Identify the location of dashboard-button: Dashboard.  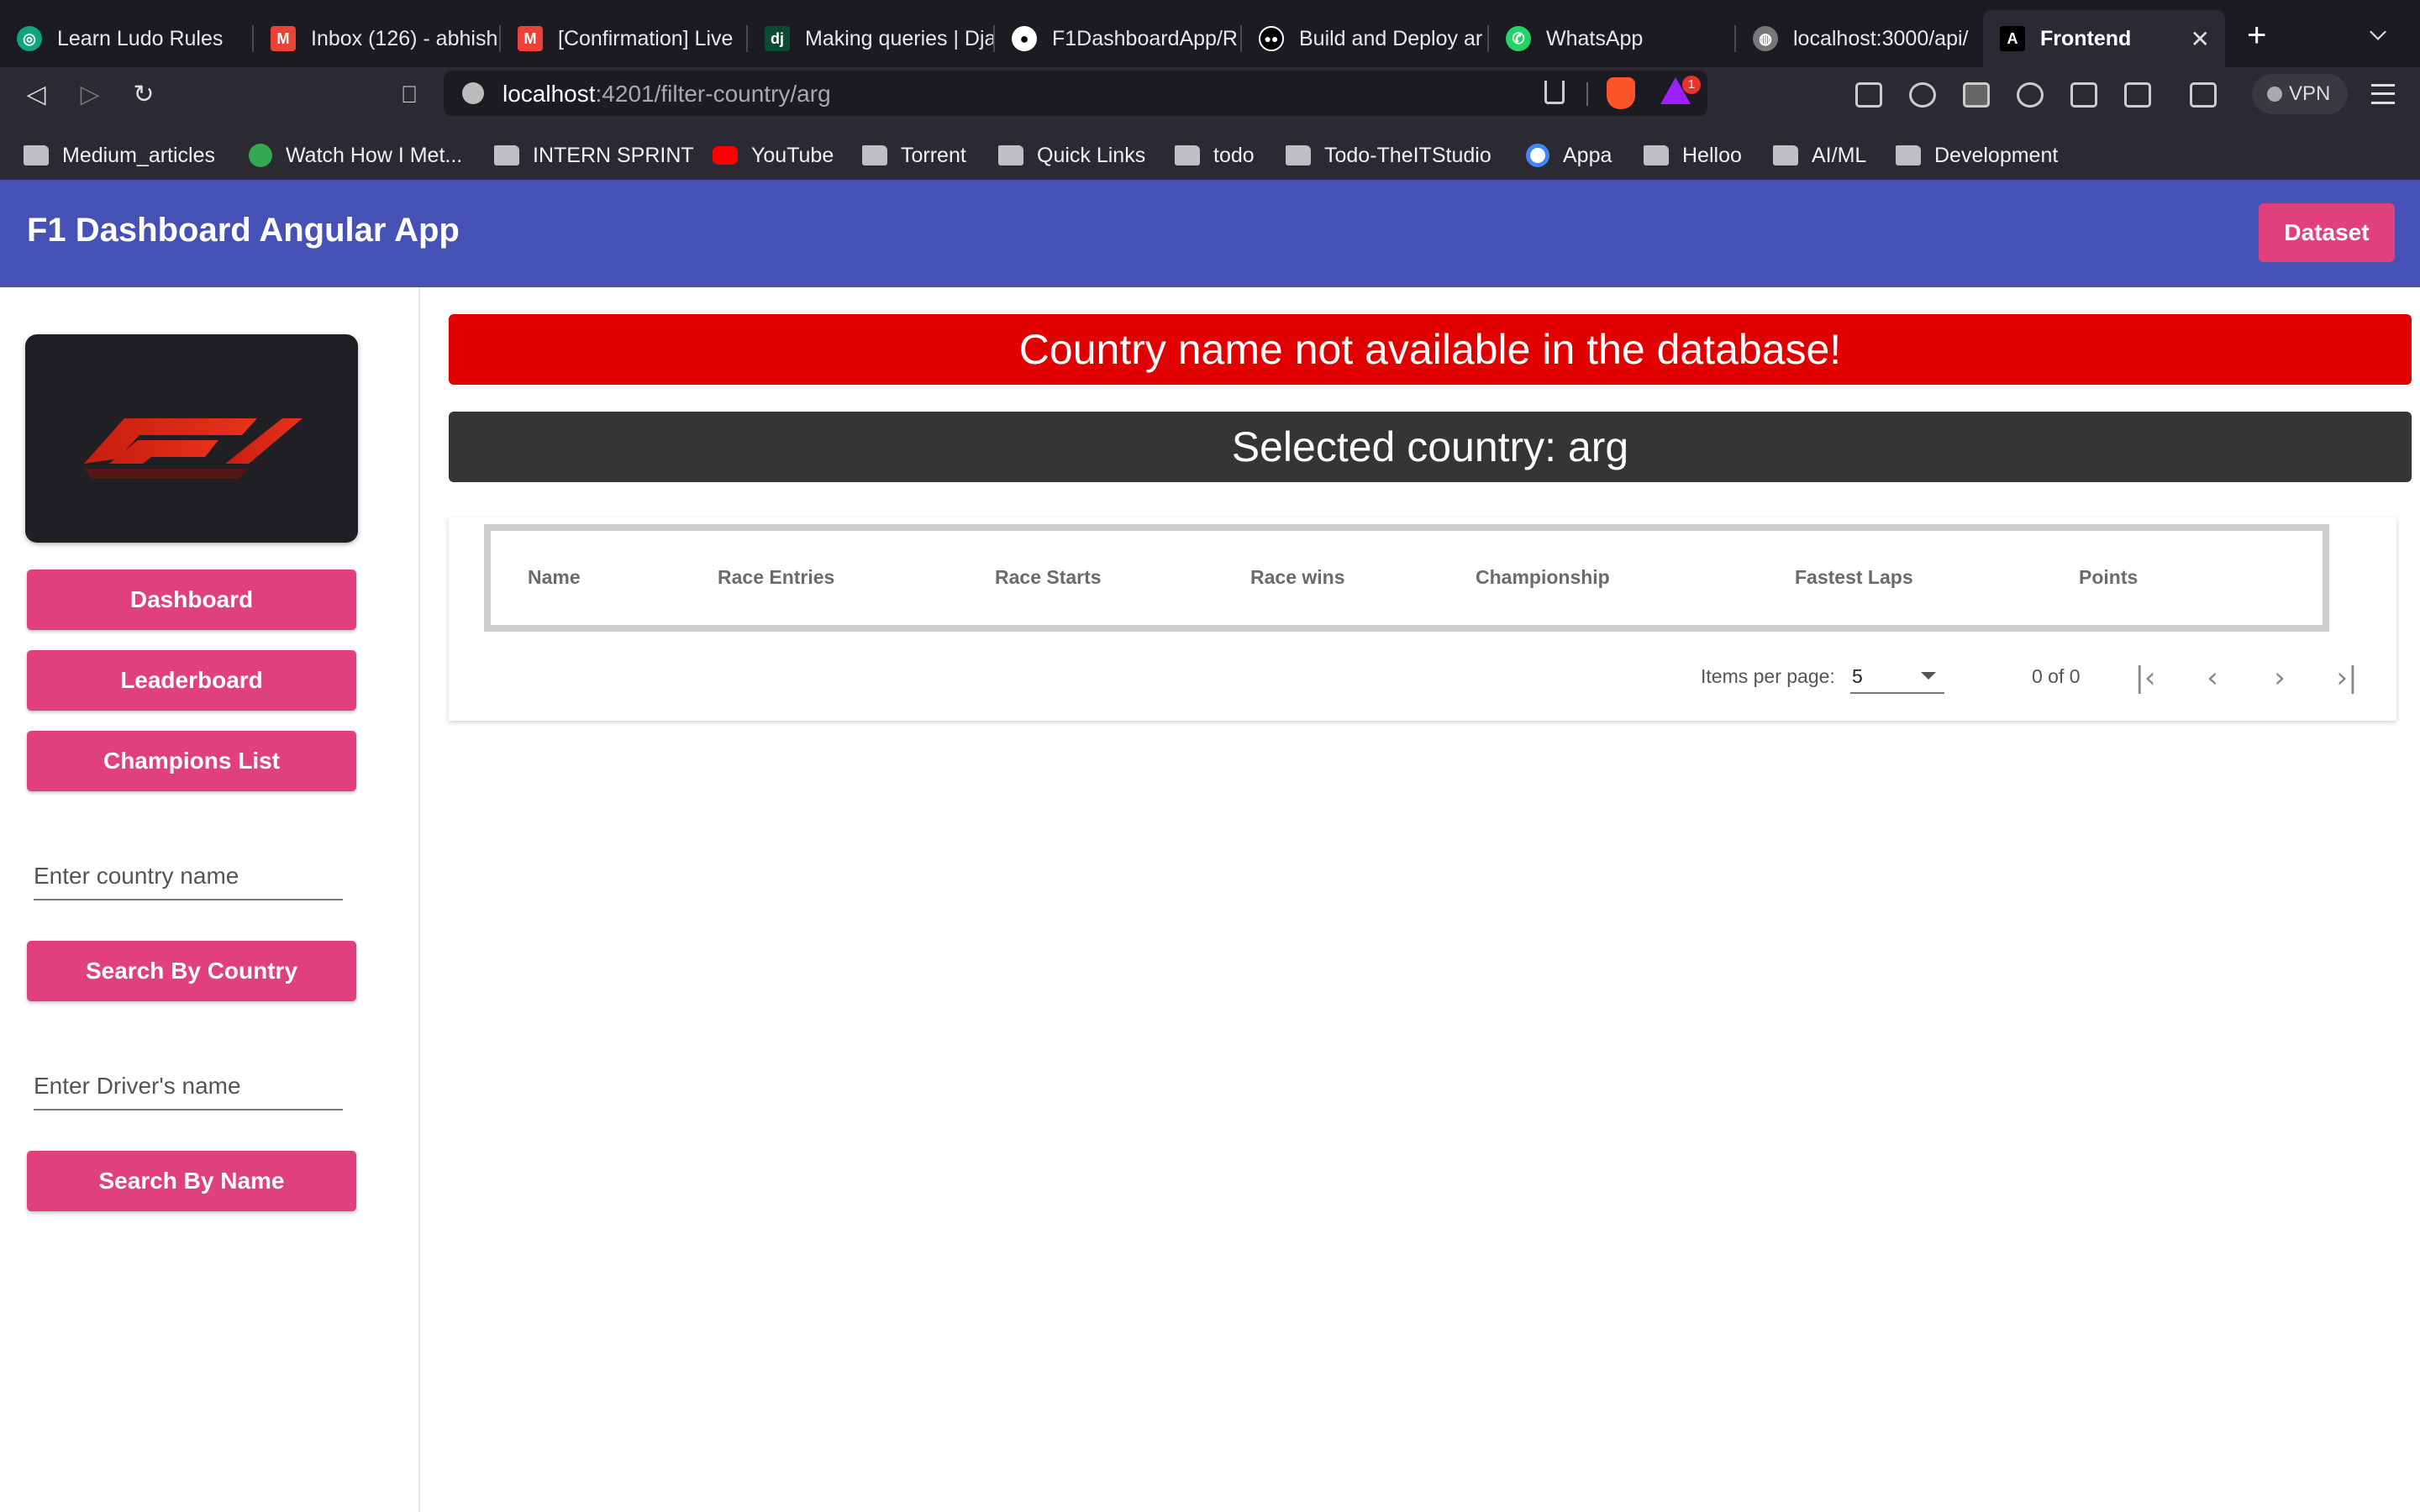
(191, 600).